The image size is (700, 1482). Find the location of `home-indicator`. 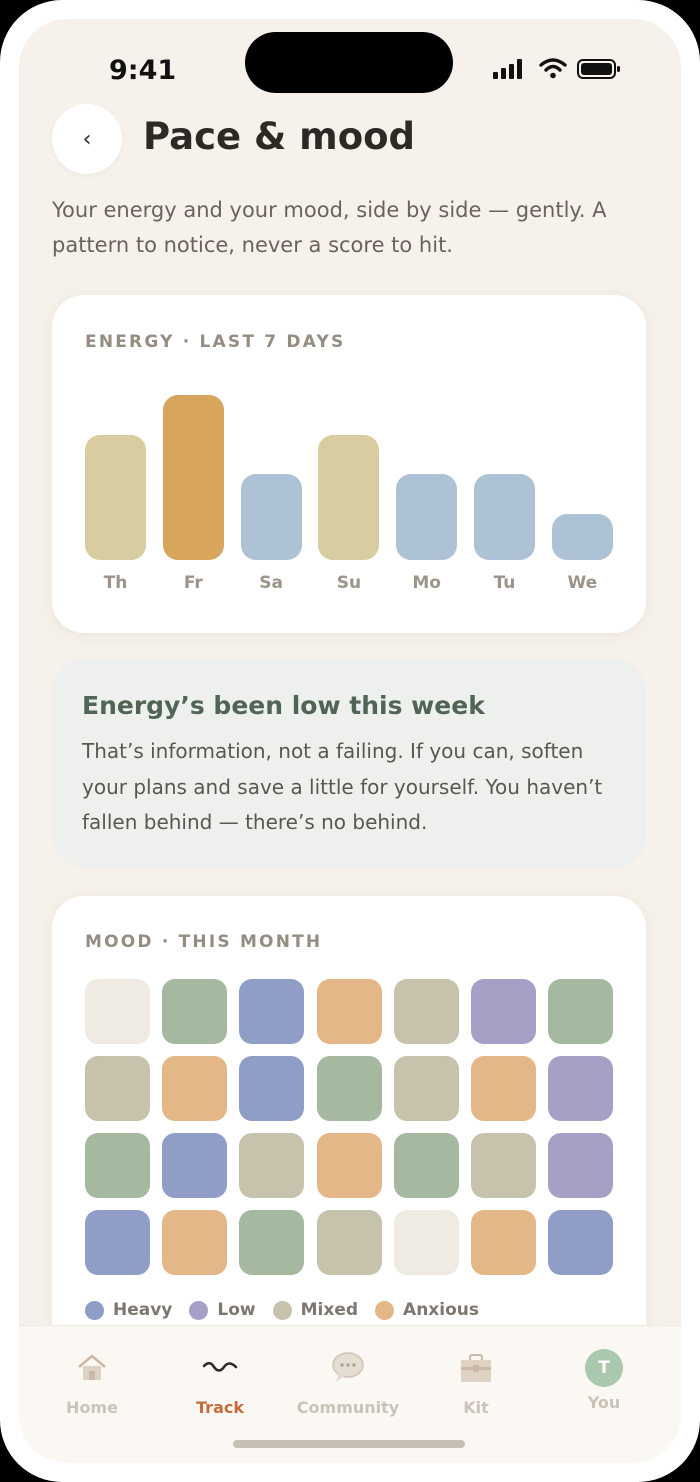

home-indicator is located at coordinates (349, 1444).